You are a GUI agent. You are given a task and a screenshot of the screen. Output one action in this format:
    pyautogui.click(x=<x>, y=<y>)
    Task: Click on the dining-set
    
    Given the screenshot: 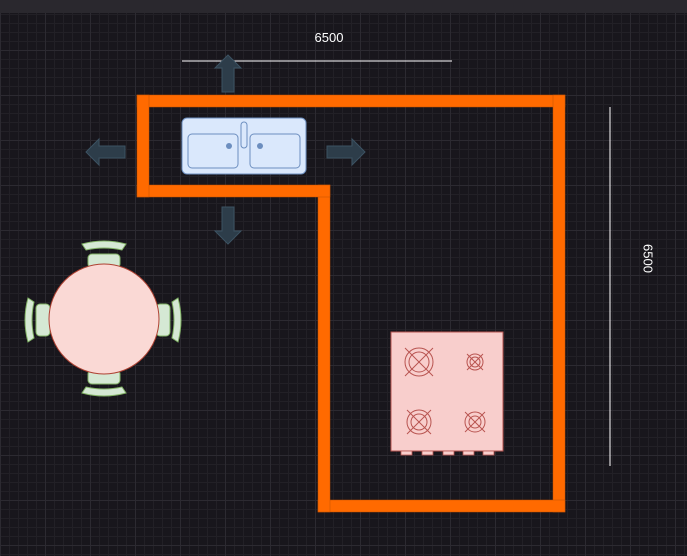 What is the action you would take?
    pyautogui.click(x=103, y=318)
    